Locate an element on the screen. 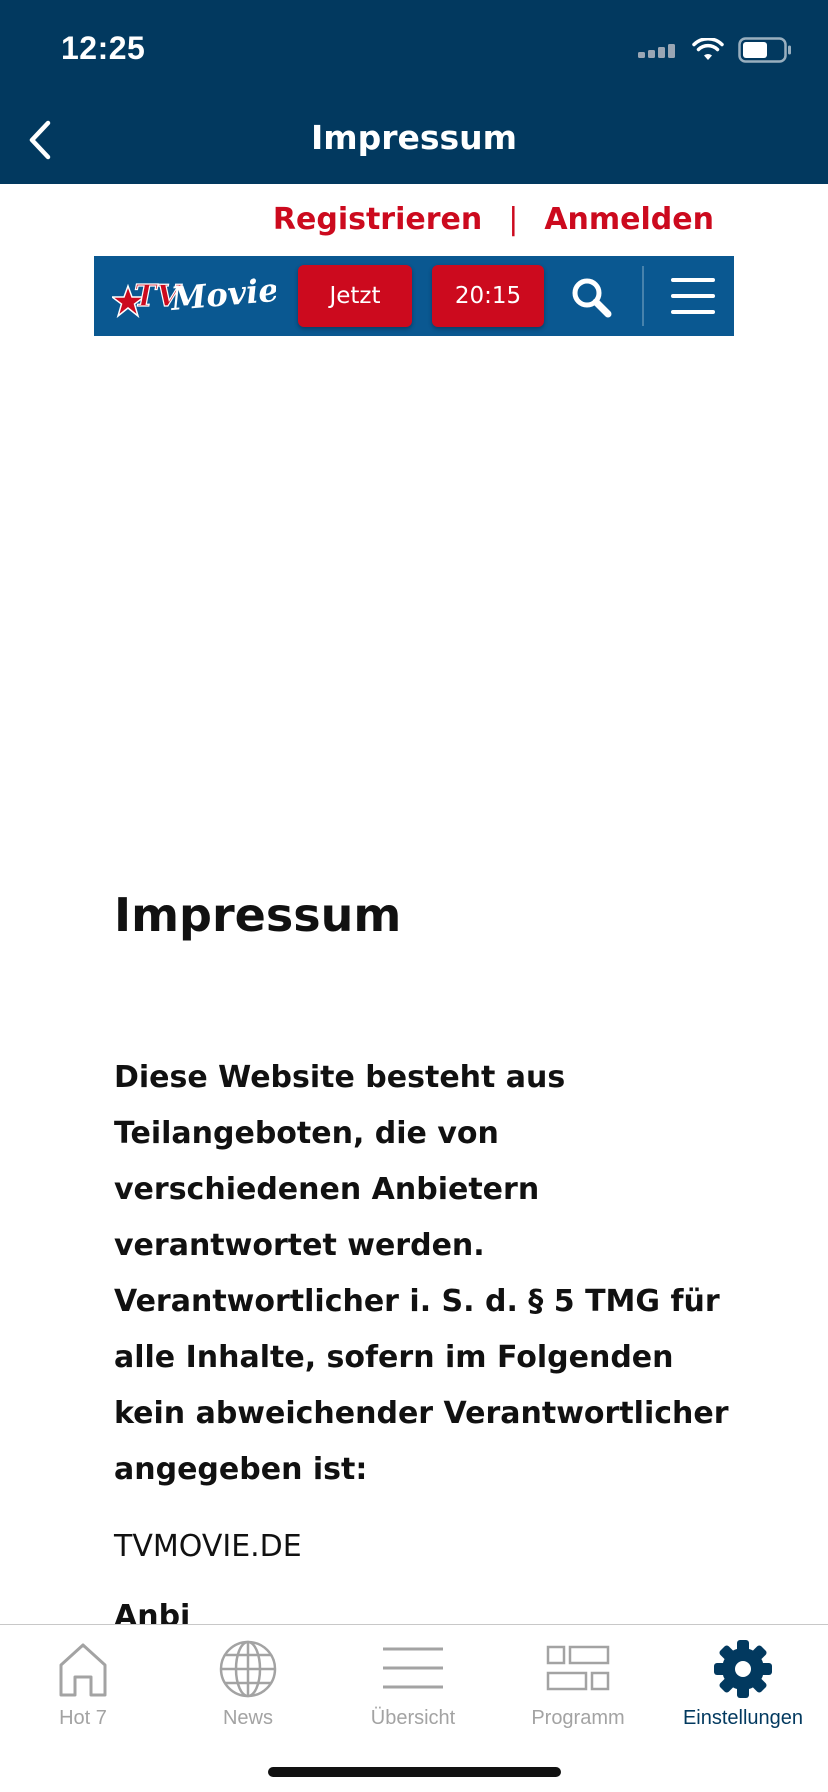  tab-einstellungen: Einstellungen is located at coordinates (743, 1690).